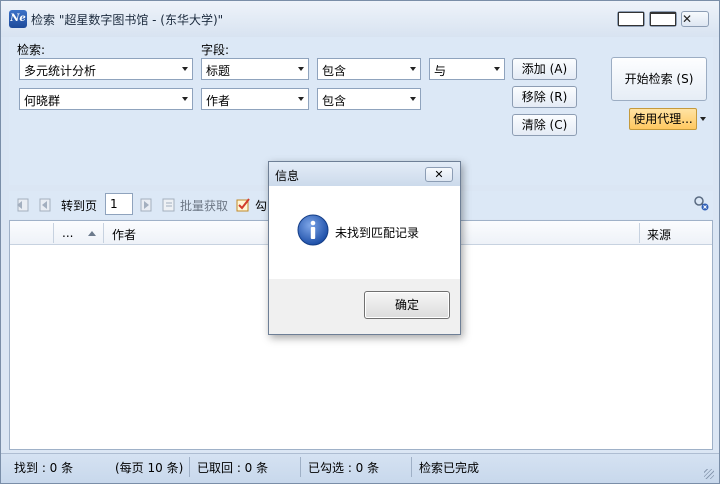  I want to click on field-select-2: 作者, so click(255, 99).